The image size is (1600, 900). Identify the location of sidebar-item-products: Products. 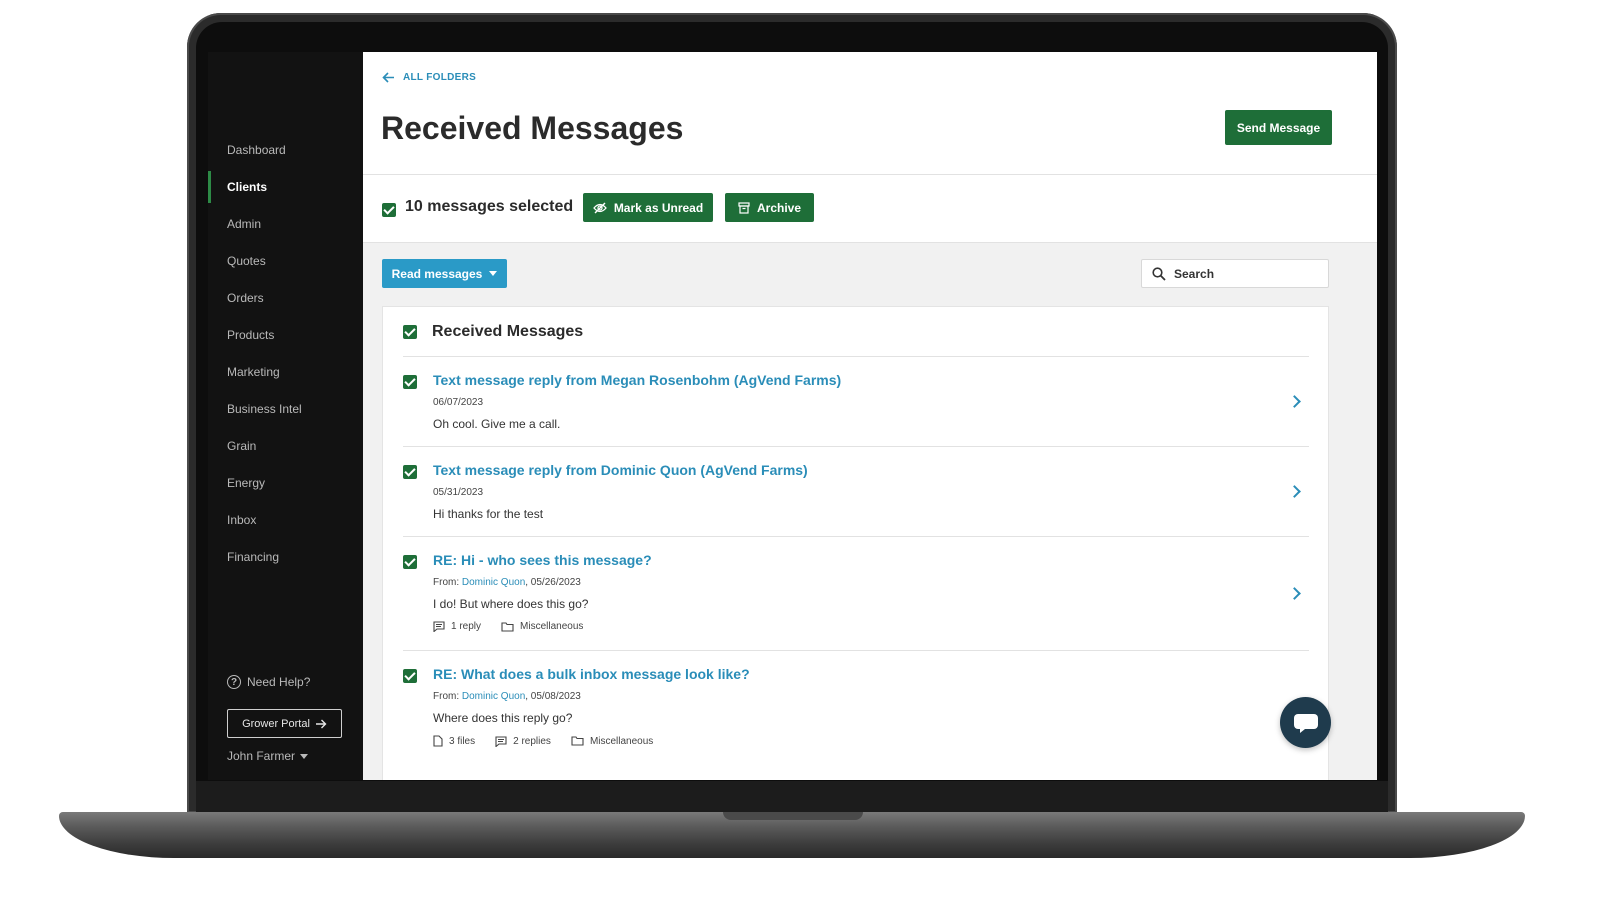
(285, 335).